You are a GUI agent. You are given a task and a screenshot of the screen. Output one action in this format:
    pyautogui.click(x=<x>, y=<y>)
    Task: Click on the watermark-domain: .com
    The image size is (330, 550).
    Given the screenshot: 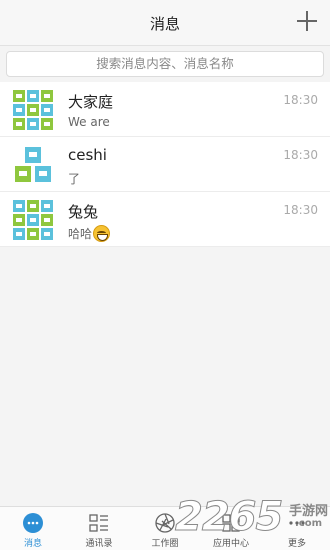 What is the action you would take?
    pyautogui.click(x=308, y=523)
    